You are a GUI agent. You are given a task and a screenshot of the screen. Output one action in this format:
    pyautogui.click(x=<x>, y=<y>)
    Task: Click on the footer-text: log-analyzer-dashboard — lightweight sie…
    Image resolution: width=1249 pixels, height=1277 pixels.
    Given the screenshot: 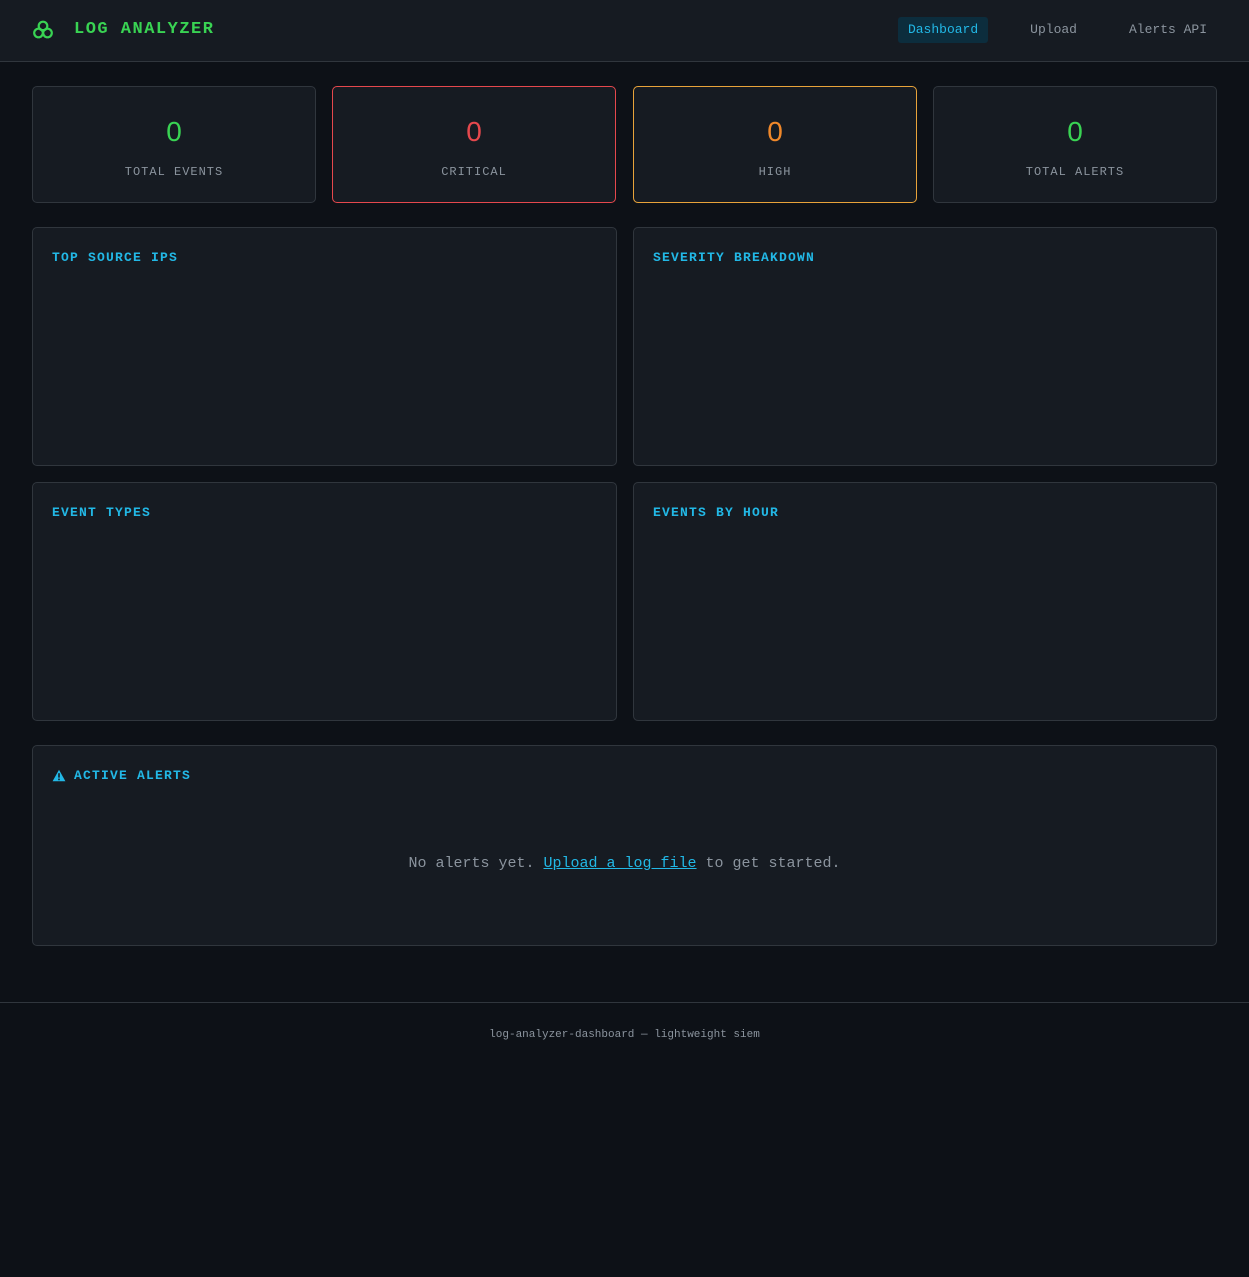 What is the action you would take?
    pyautogui.click(x=624, y=1035)
    